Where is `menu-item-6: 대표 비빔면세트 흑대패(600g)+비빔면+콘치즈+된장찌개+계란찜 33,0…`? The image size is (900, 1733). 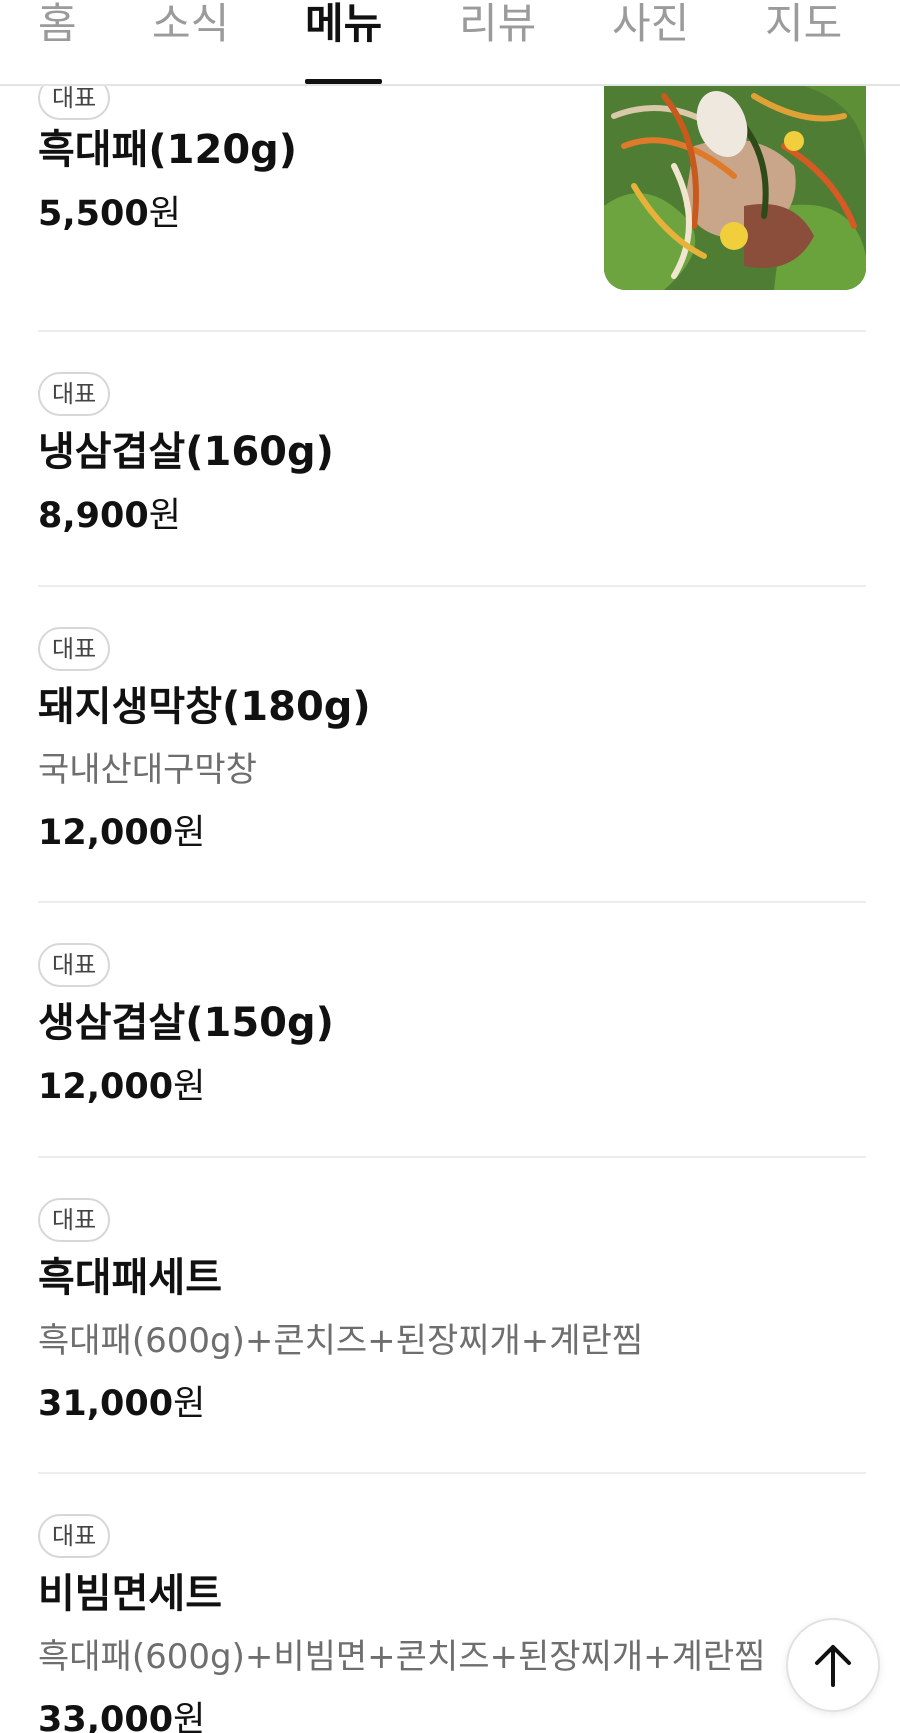
menu-item-6: 대표 비빔면세트 흑대패(600g)+비빔면+콘치즈+된장찌개+계란찜 33,0… is located at coordinates (452, 1623).